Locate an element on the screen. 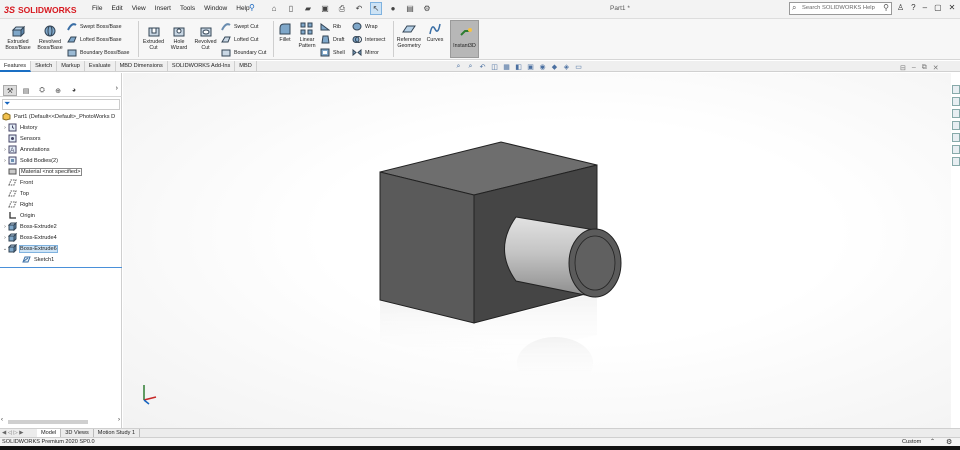 This screenshot has height=450, width=960. boundary-cut-button: Boundary Cut is located at coordinates (243, 52).